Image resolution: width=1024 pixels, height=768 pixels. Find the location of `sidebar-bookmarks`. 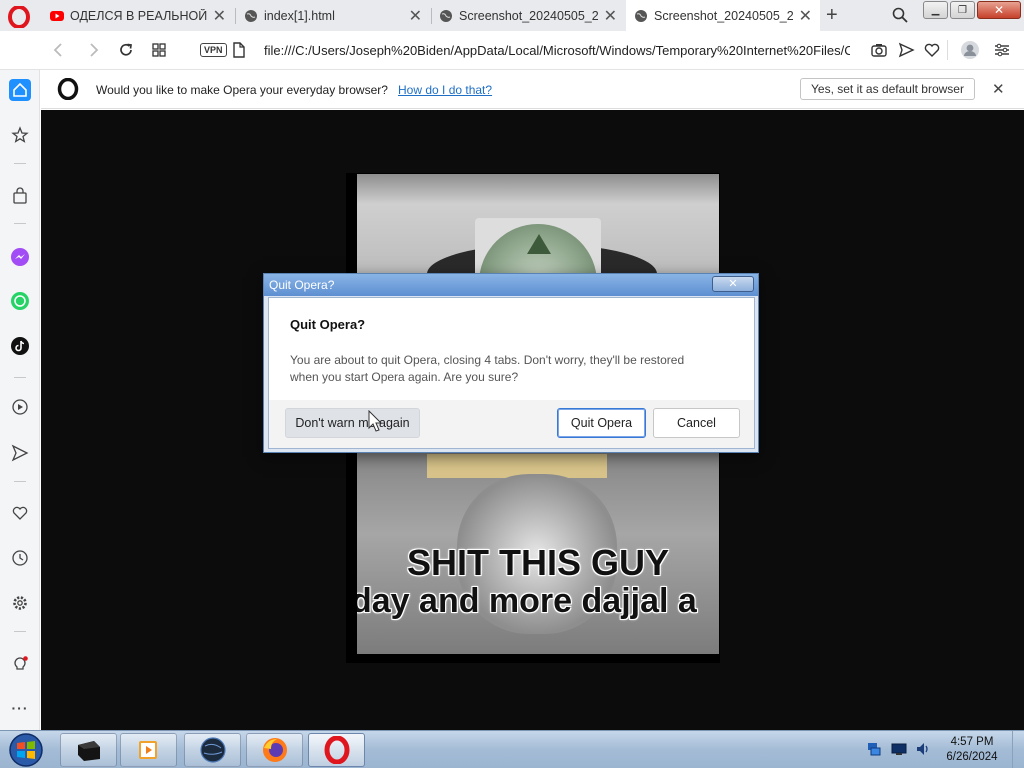

sidebar-bookmarks is located at coordinates (20, 135).